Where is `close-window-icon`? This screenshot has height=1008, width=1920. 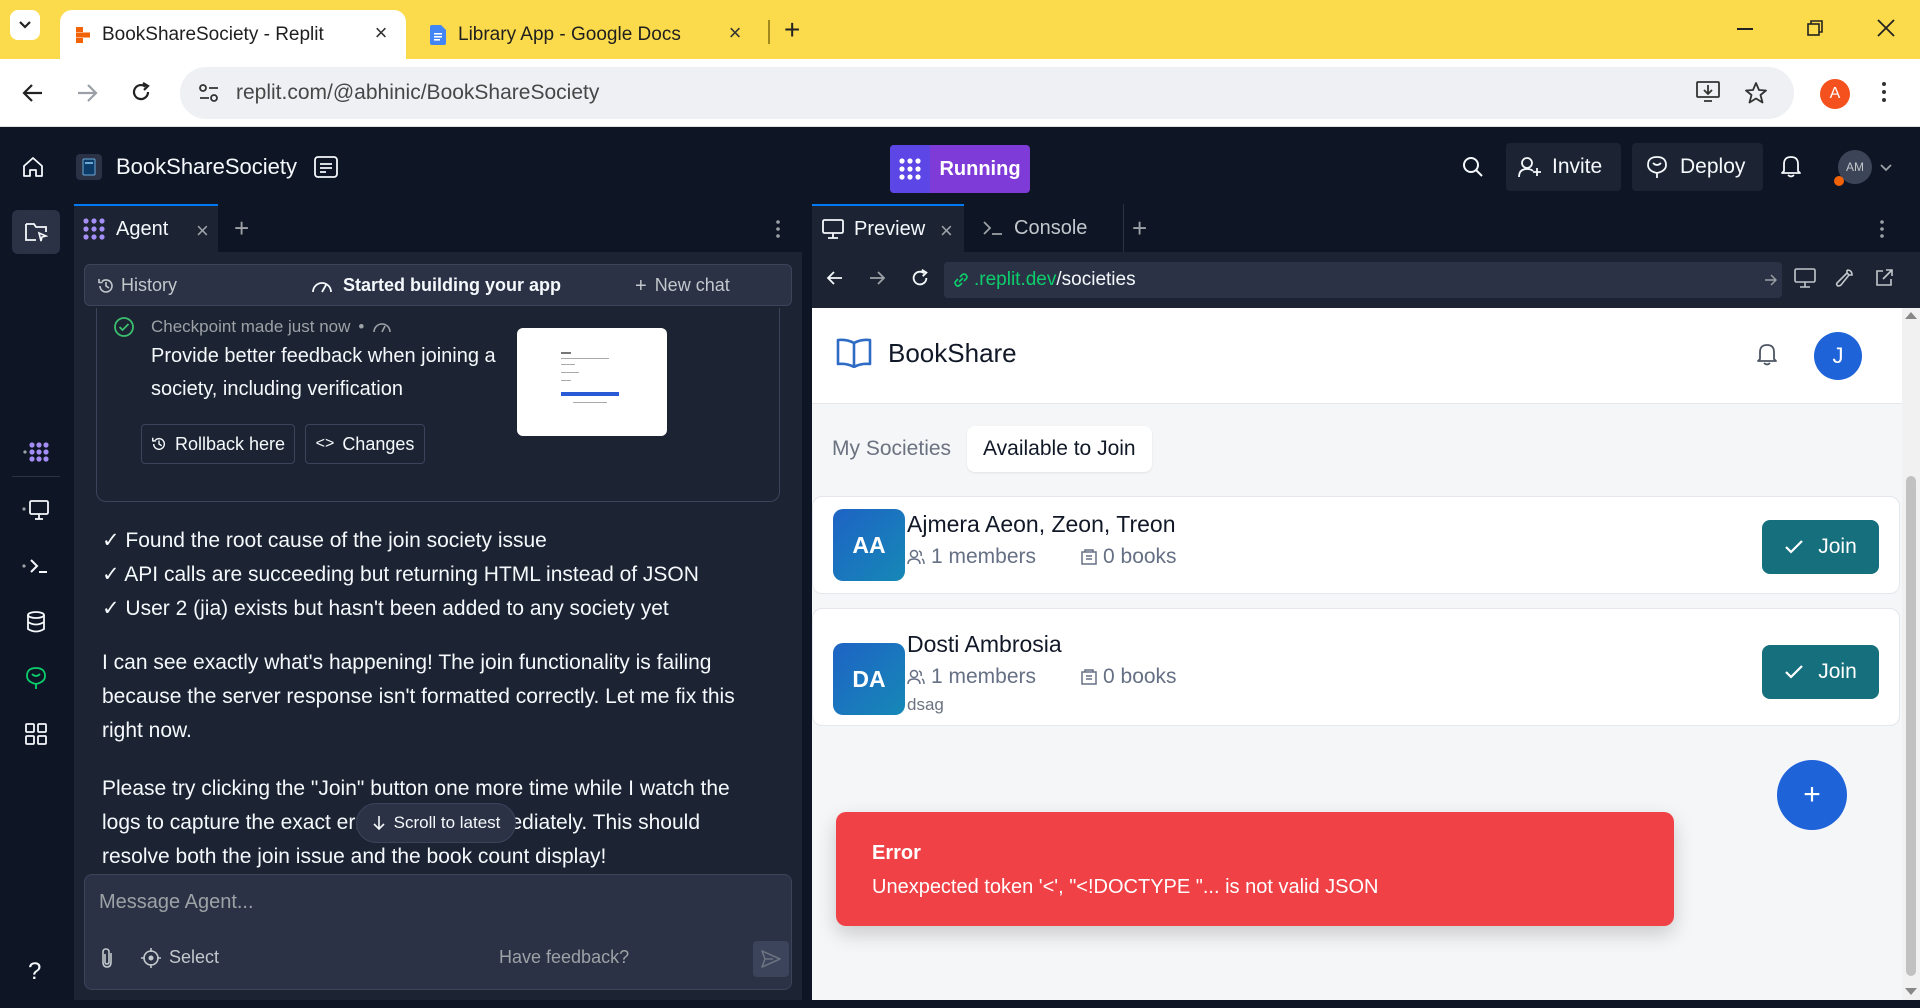
close-window-icon is located at coordinates (1886, 28).